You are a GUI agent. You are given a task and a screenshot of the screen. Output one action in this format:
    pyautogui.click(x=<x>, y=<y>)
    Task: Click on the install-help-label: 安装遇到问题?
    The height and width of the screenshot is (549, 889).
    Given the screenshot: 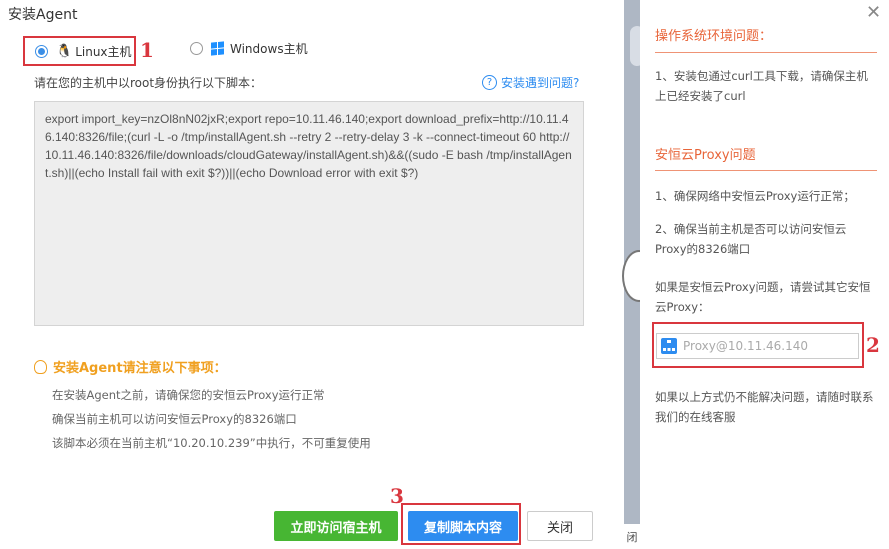 What is the action you would take?
    pyautogui.click(x=540, y=83)
    